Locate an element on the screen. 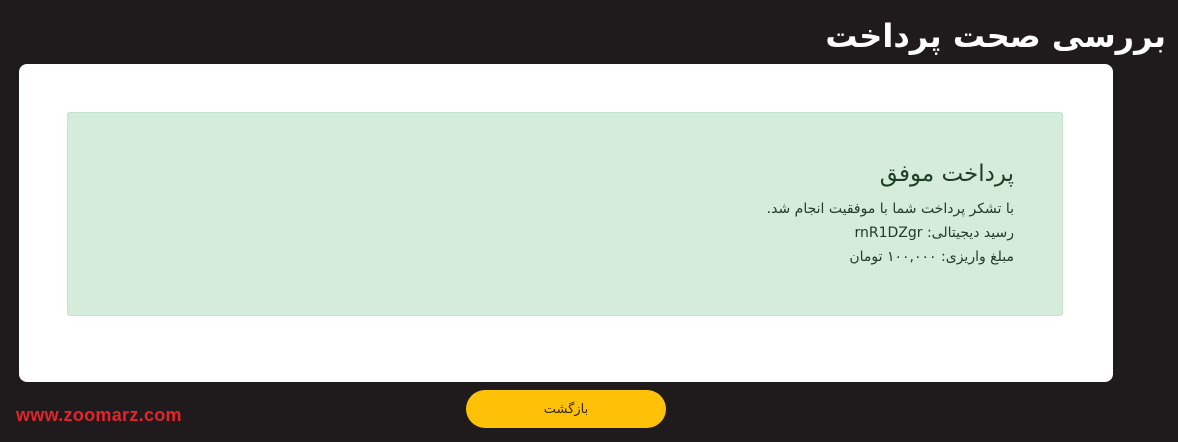  alert-message: با تشکر پرداخت شما با موفقیت انجام شد. is located at coordinates (890, 209).